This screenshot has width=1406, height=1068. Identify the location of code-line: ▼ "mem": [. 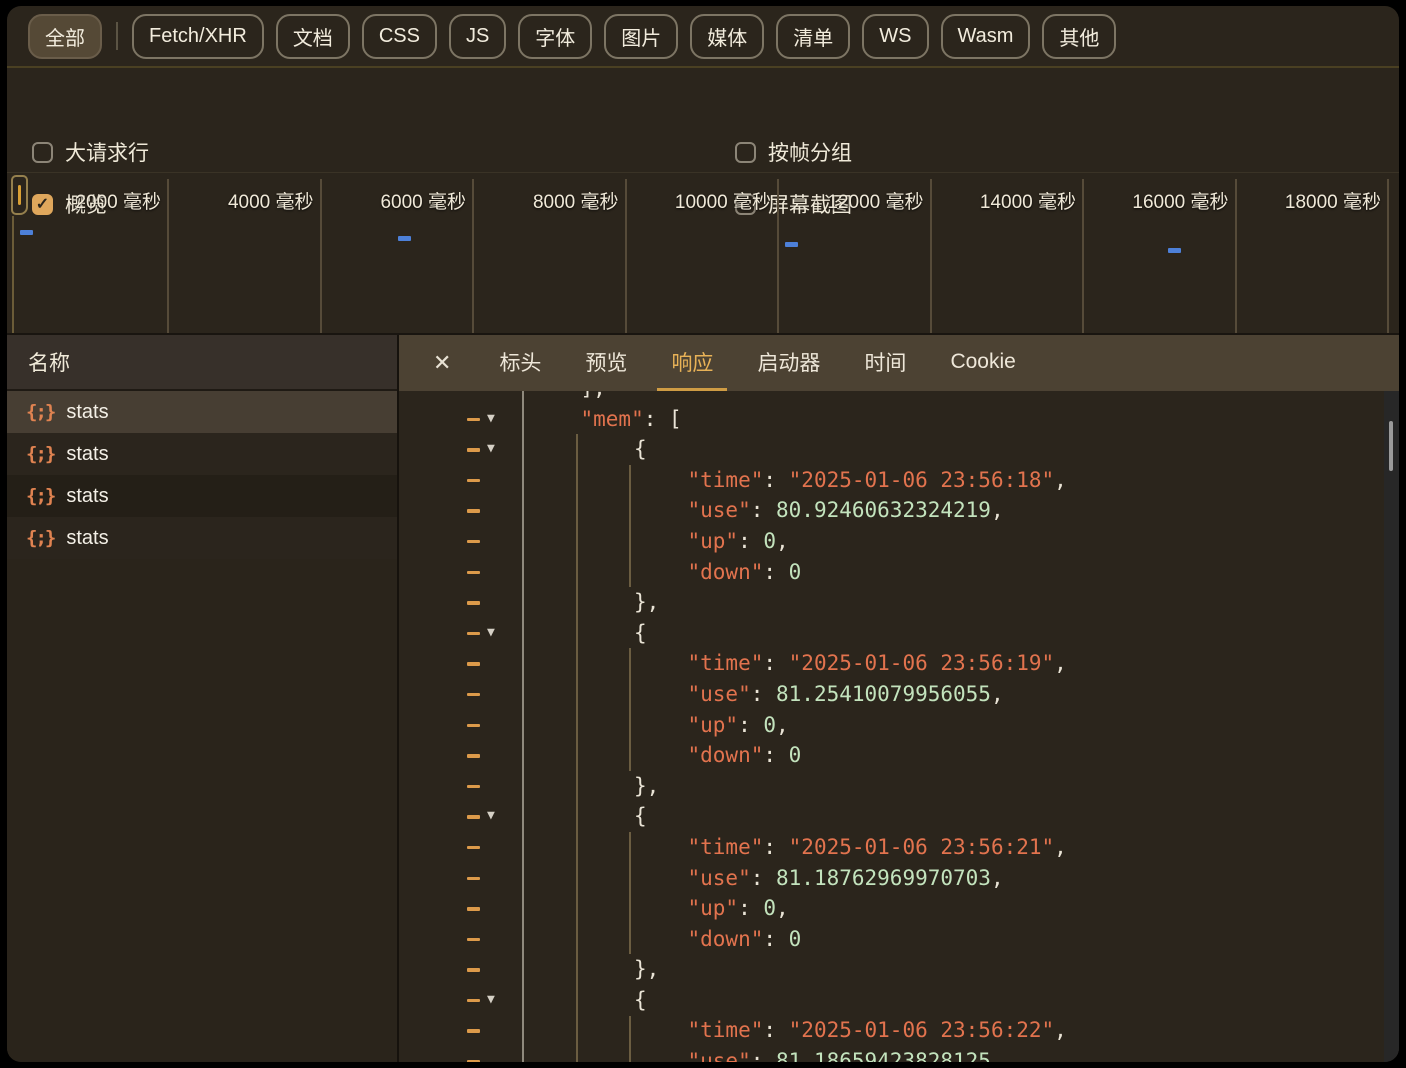
(891, 419).